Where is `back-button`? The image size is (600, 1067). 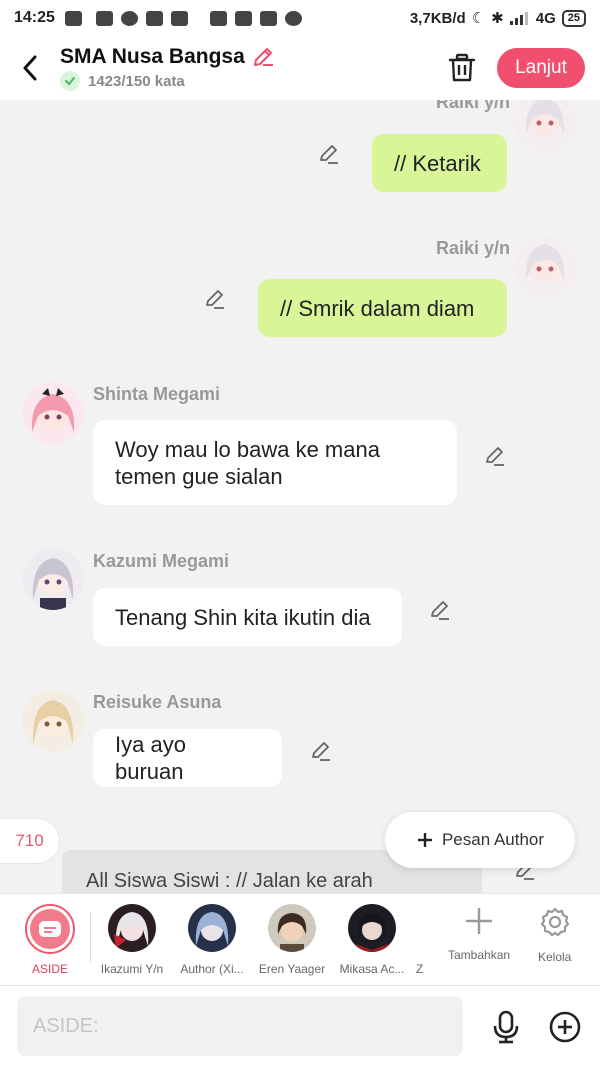
back-button is located at coordinates (30, 68).